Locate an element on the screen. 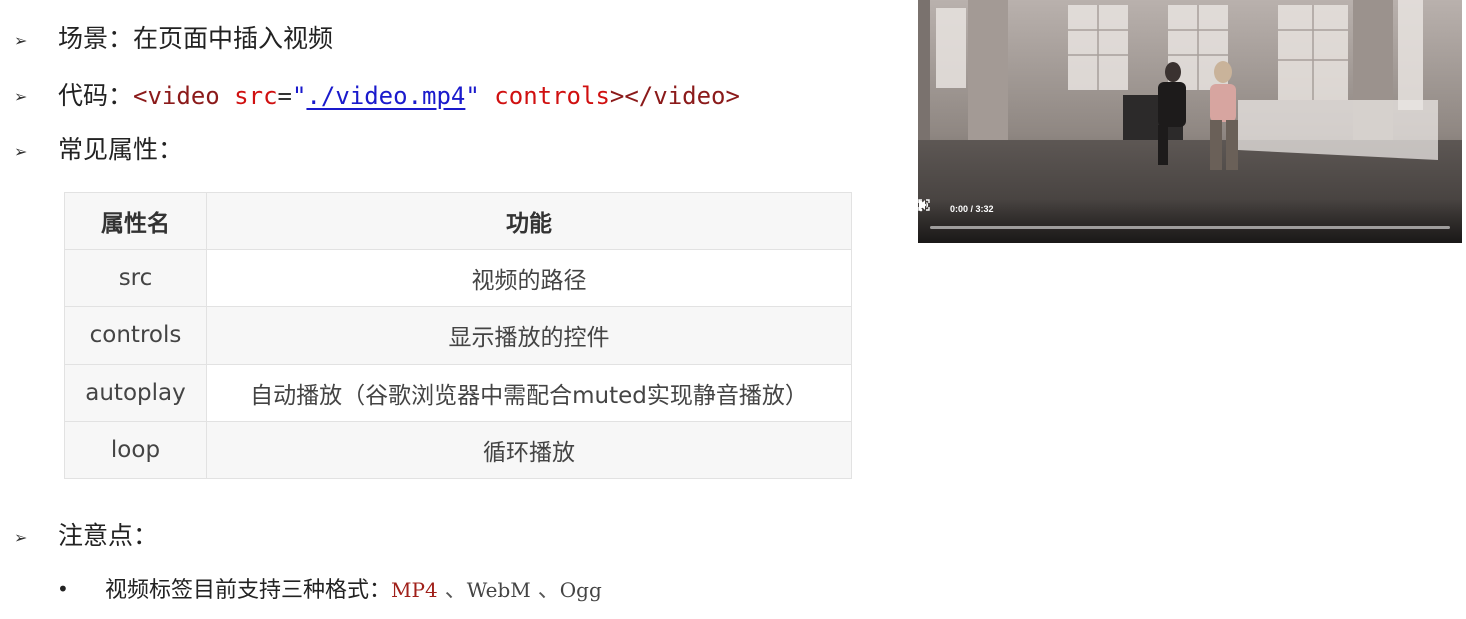 The width and height of the screenshot is (1466, 619). table-cell-function: 显示播放的控件 is located at coordinates (529, 335).